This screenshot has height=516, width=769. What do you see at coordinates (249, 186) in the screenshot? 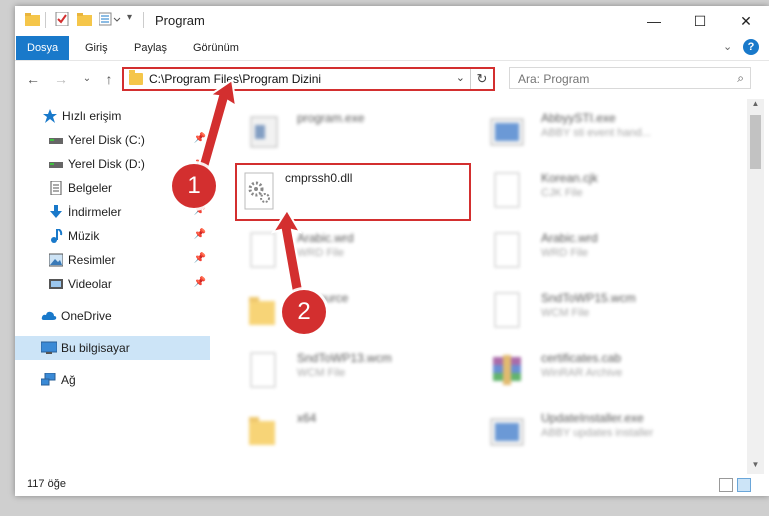
I see `annotation-arrows` at bounding box center [249, 186].